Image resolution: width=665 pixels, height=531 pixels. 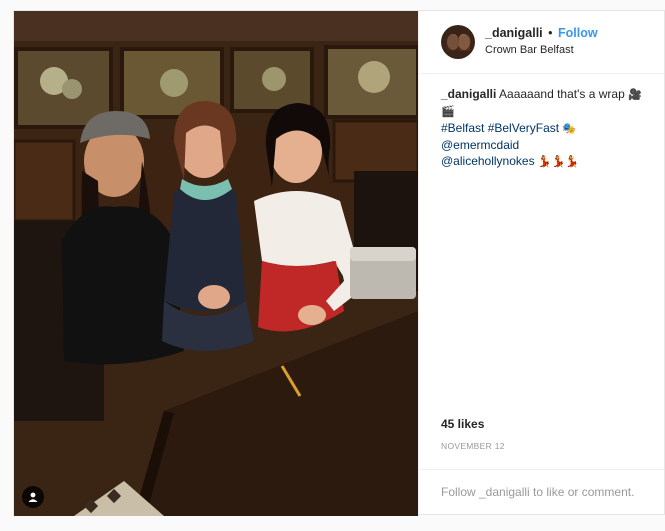 I want to click on mention-alicehollynokes: @alicehollynokes, so click(x=488, y=161).